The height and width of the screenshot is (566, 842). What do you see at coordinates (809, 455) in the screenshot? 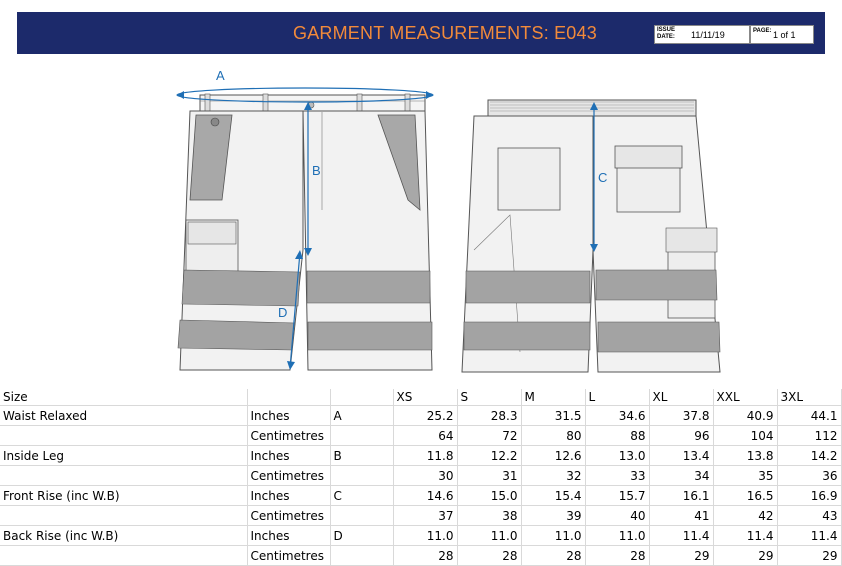
I see `measurement-value: 14.2` at bounding box center [809, 455].